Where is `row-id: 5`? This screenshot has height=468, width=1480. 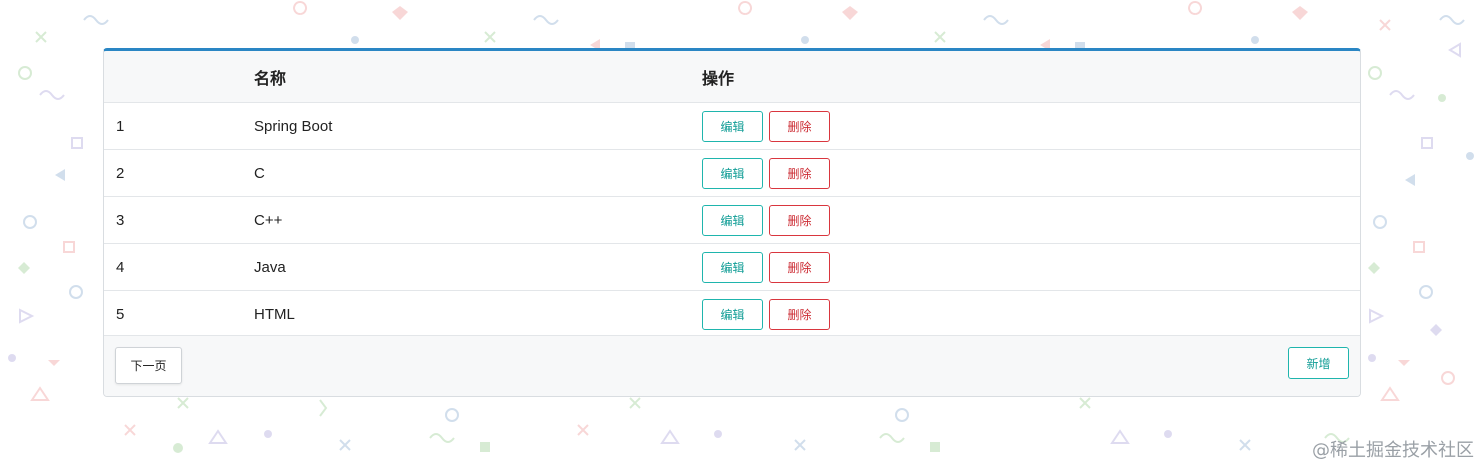
row-id: 5 is located at coordinates (120, 314).